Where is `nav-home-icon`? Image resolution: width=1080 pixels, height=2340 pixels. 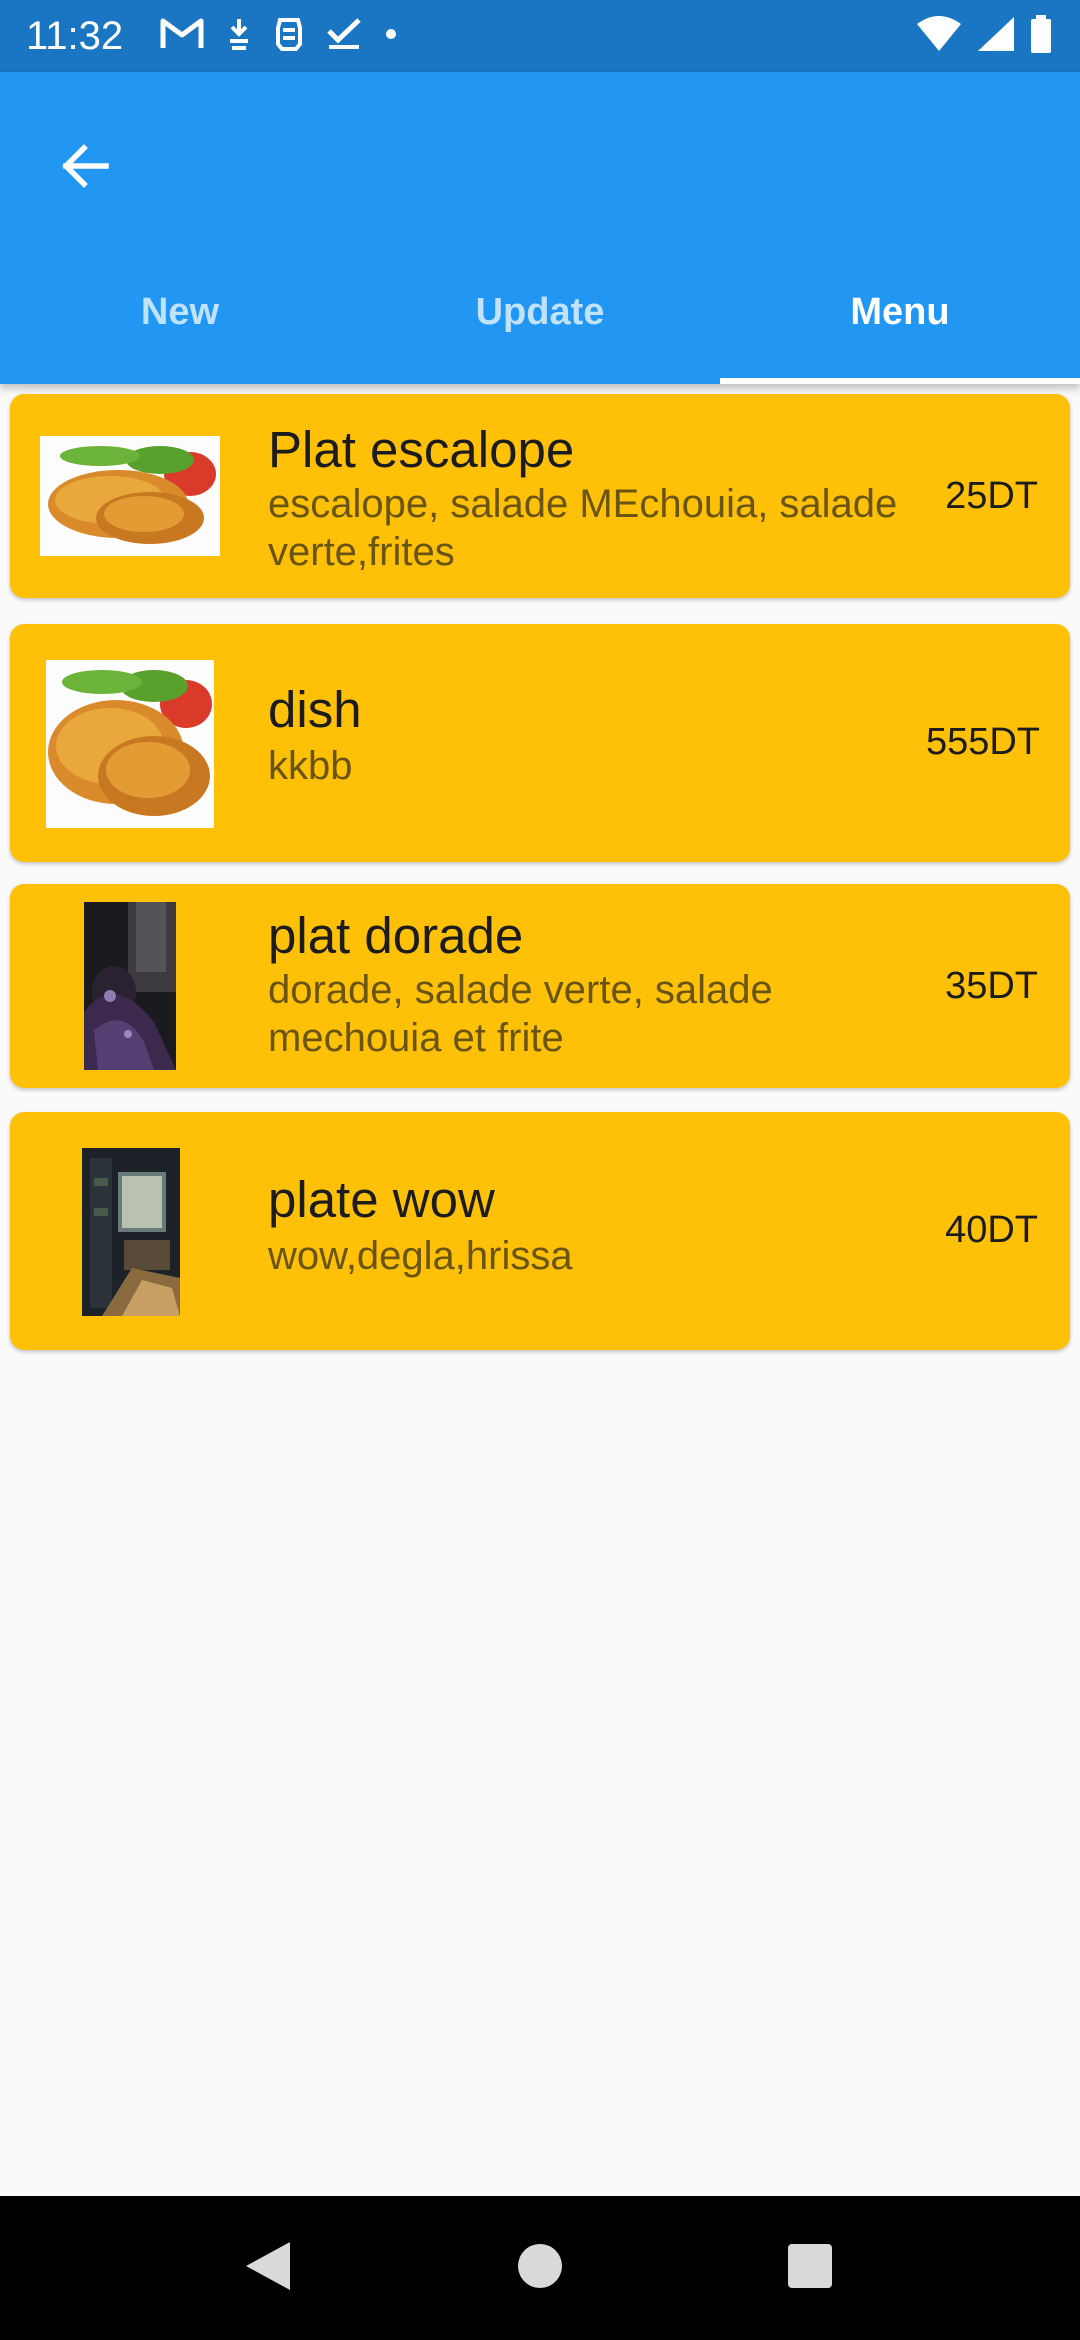
nav-home-icon is located at coordinates (540, 2268).